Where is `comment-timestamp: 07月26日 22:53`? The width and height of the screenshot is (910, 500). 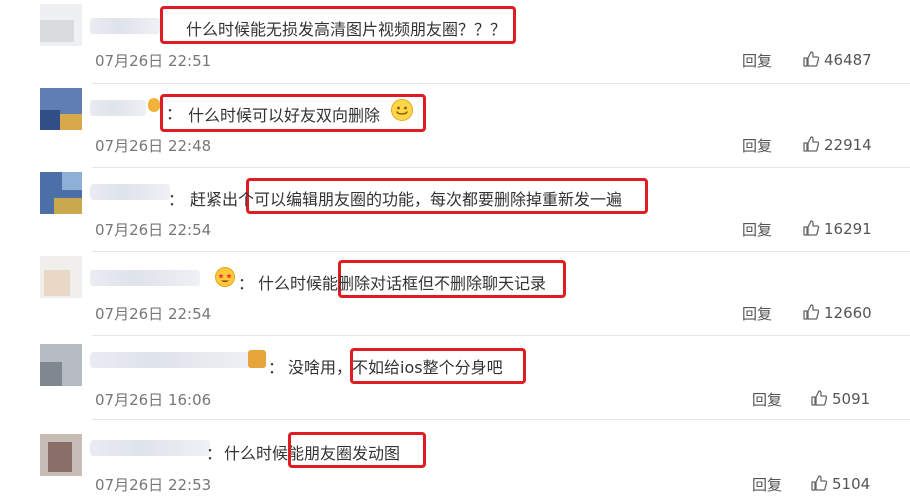
comment-timestamp: 07月26日 22:53 is located at coordinates (153, 485).